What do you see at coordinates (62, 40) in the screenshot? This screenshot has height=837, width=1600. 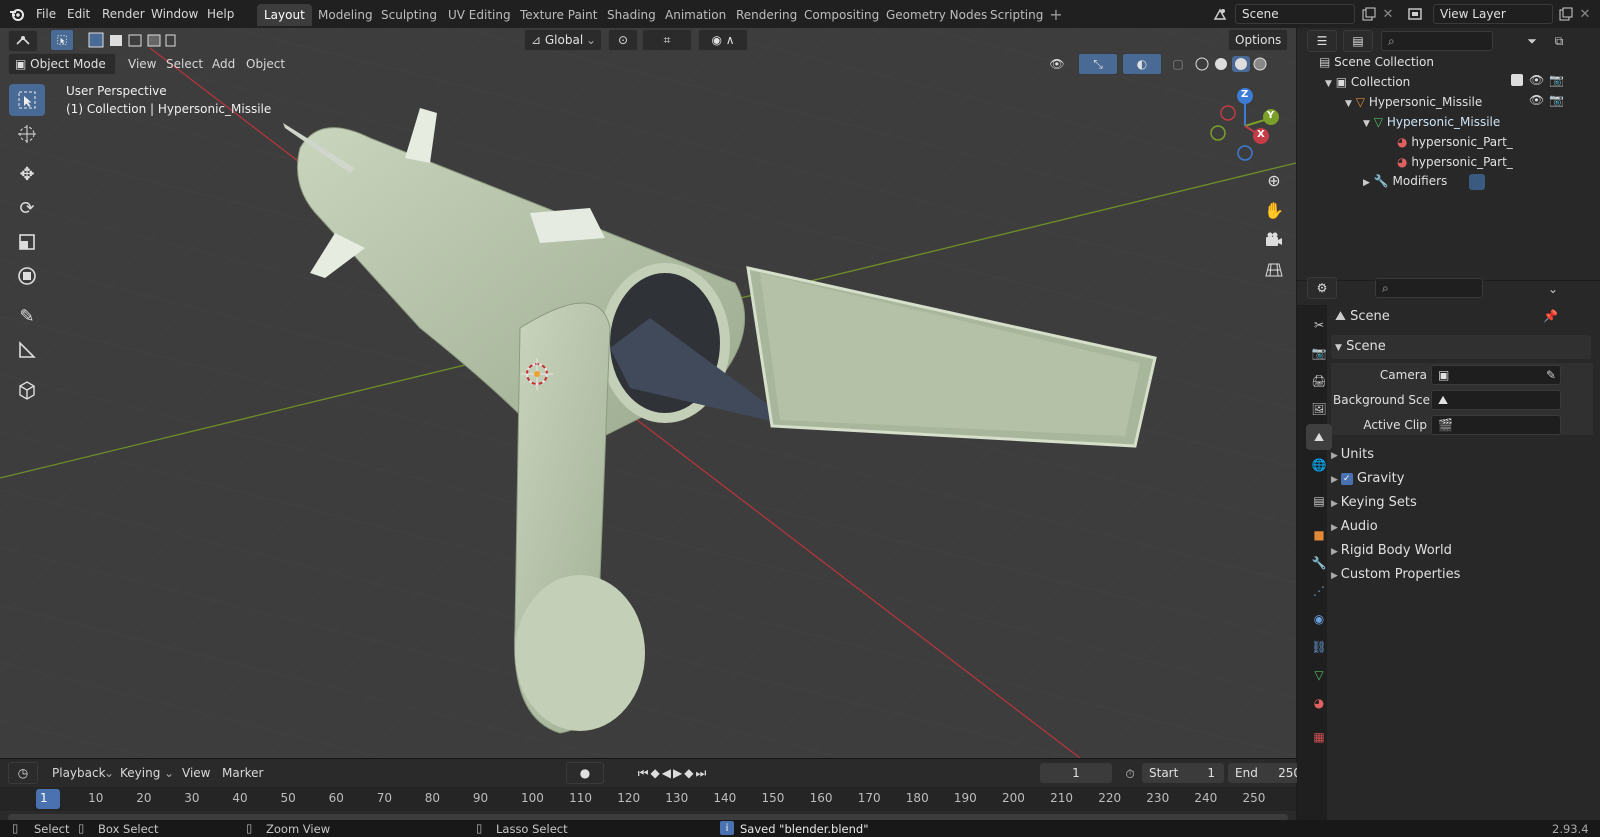 I see `select-tool-icon` at bounding box center [62, 40].